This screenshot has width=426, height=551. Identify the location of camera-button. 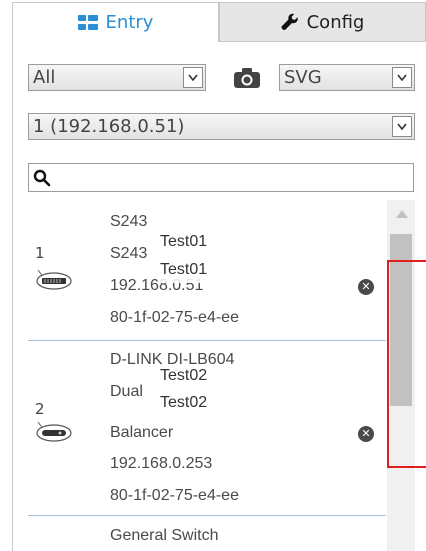
(247, 78).